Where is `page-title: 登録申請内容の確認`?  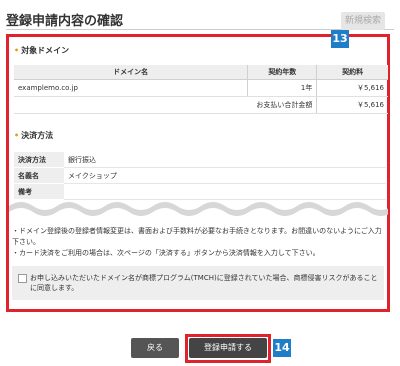
page-title: 登録申請内容の確認 is located at coordinates (65, 21).